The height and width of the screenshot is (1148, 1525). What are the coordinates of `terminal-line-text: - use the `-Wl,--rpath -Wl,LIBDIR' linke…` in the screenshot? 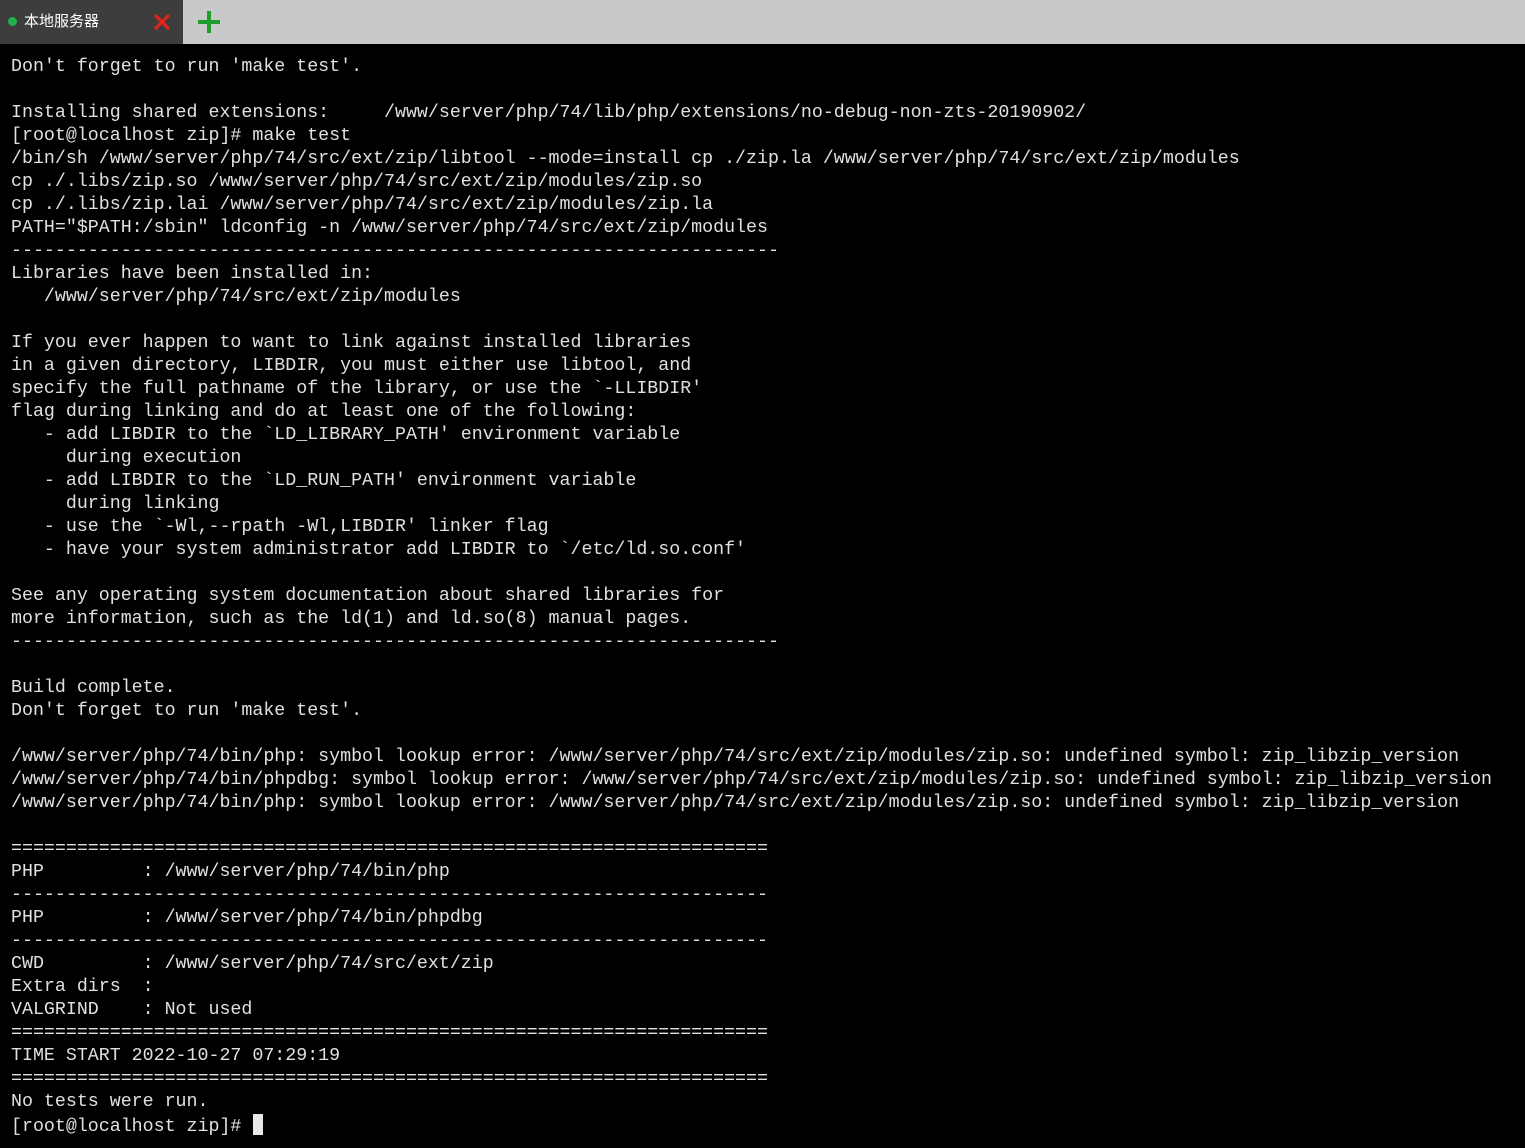 It's located at (280, 527).